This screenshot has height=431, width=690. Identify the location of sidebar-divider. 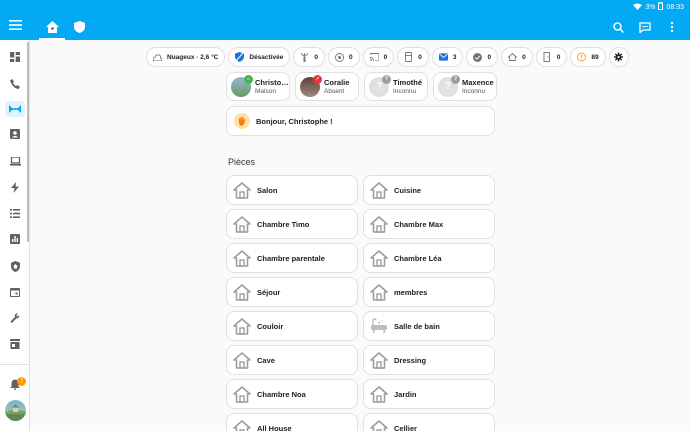
(15, 364).